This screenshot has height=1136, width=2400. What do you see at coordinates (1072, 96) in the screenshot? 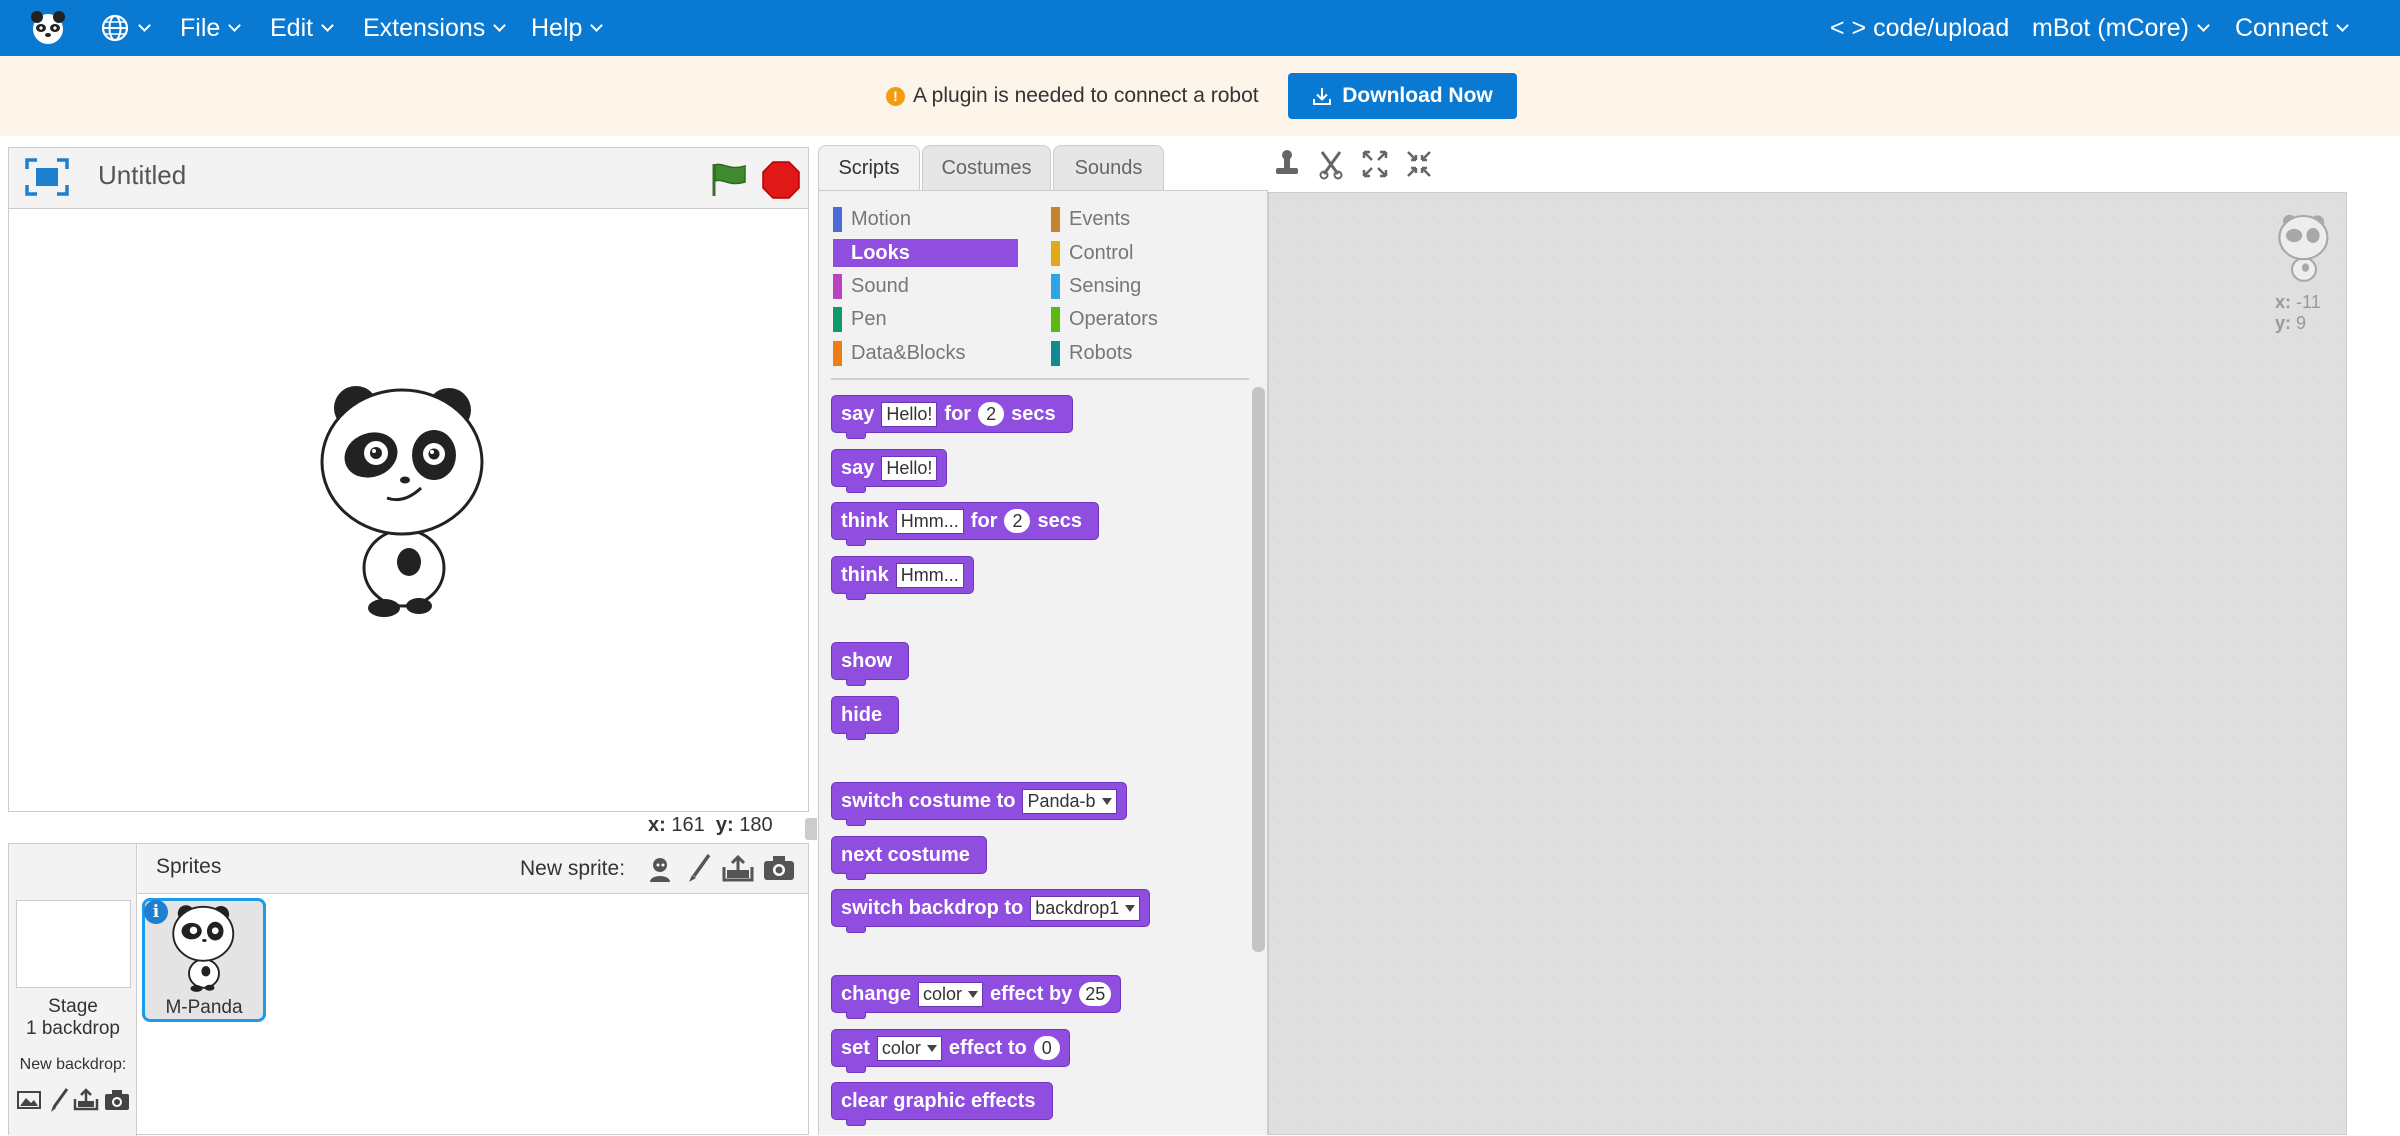
I see `plugin-message: ! A plugin is needed to connect a robot` at bounding box center [1072, 96].